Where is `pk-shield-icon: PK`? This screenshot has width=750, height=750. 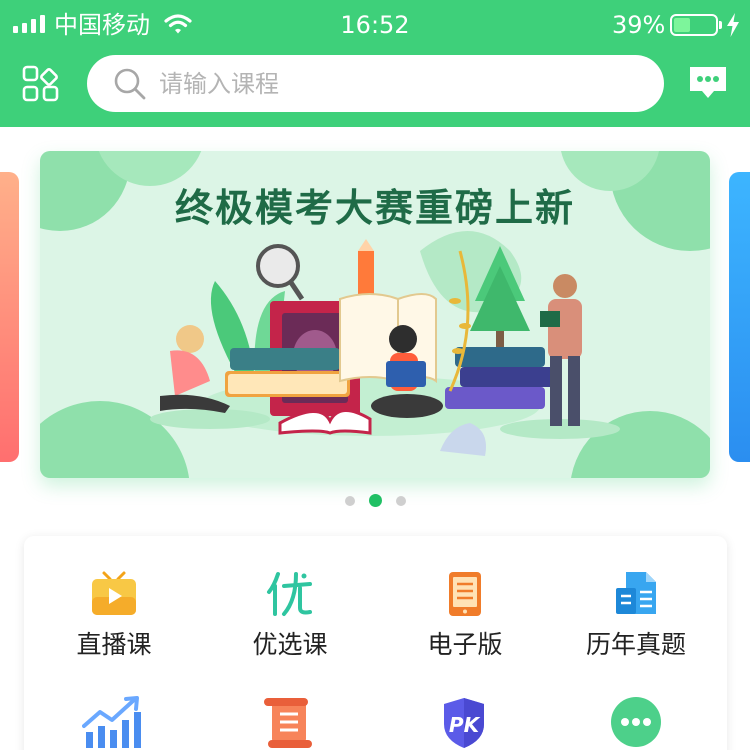 pk-shield-icon: PK is located at coordinates (464, 723).